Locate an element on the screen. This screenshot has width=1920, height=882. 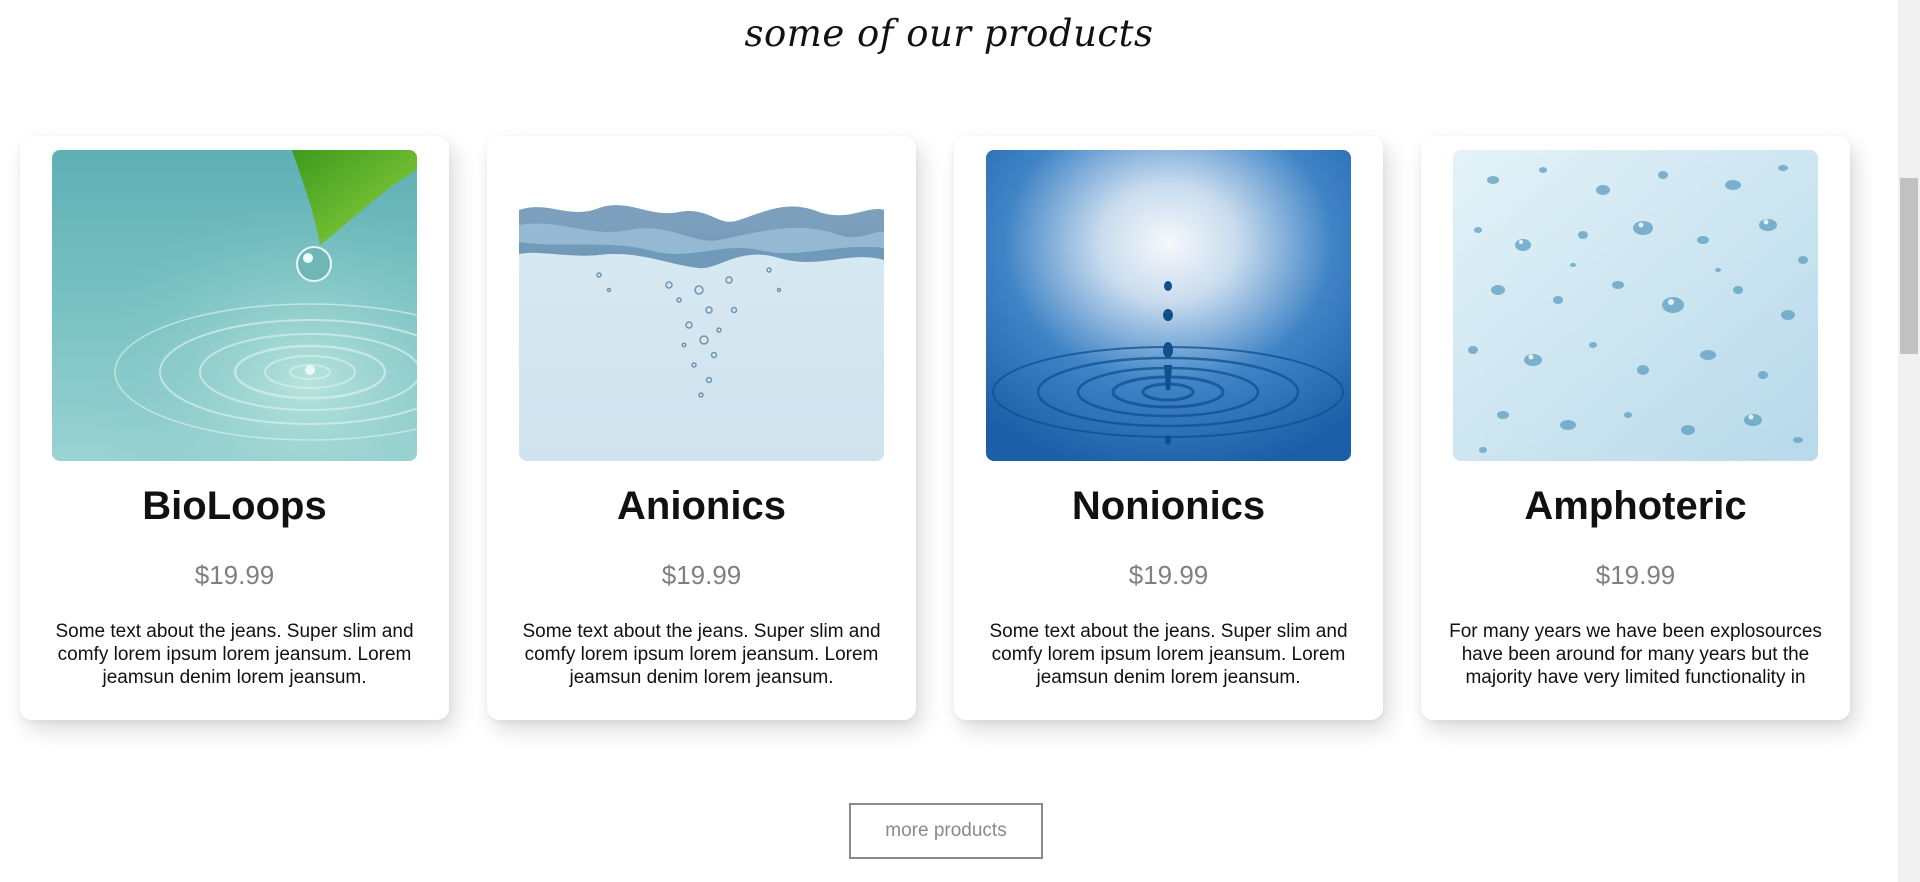
vertical-scrollbar is located at coordinates (1909, 441).